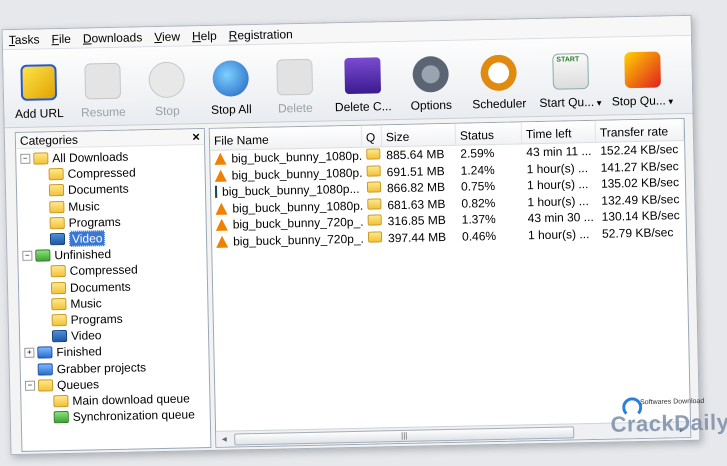 This screenshot has height=466, width=727. I want to click on resume-icon, so click(103, 81).